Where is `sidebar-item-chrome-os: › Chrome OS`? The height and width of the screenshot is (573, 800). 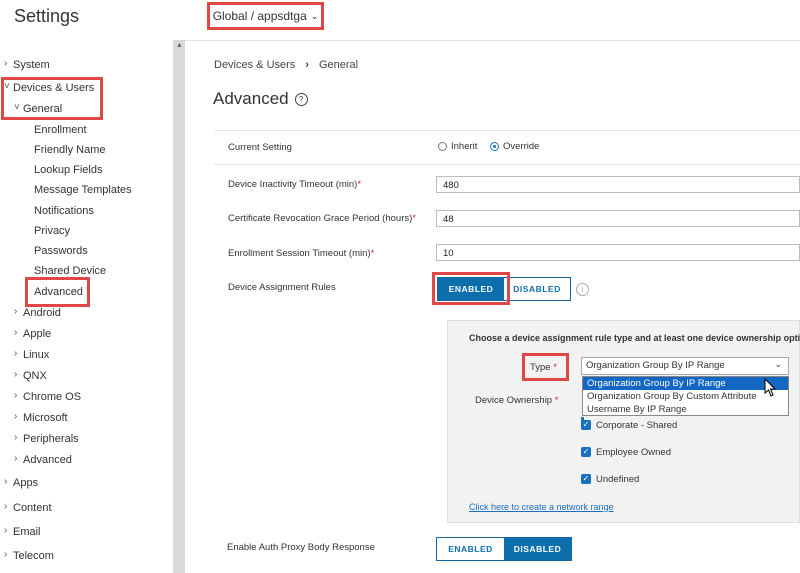
sidebar-item-chrome-os: › Chrome OS is located at coordinates (47, 396).